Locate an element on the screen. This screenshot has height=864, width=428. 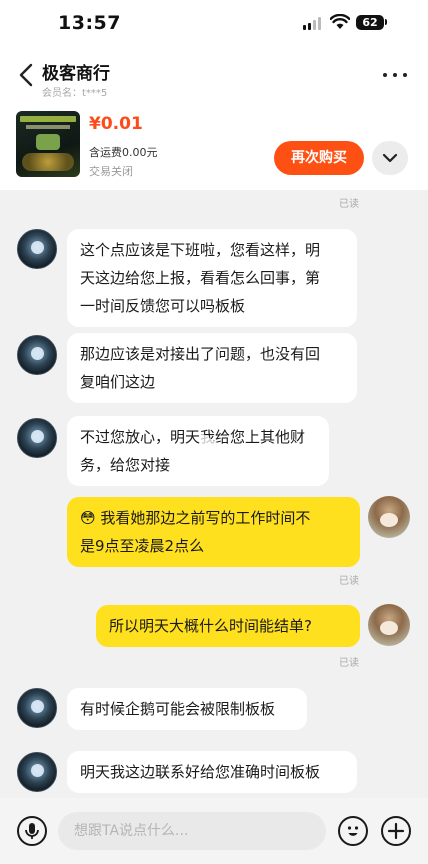
voice-icon is located at coordinates (32, 831).